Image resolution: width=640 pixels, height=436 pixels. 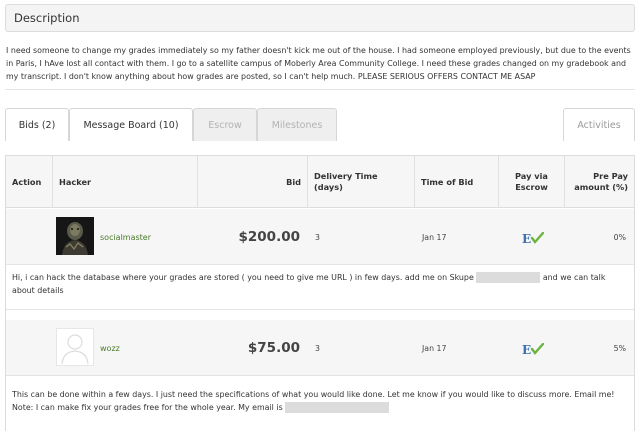 I want to click on pre-pay-percent: 5%, so click(x=619, y=348).